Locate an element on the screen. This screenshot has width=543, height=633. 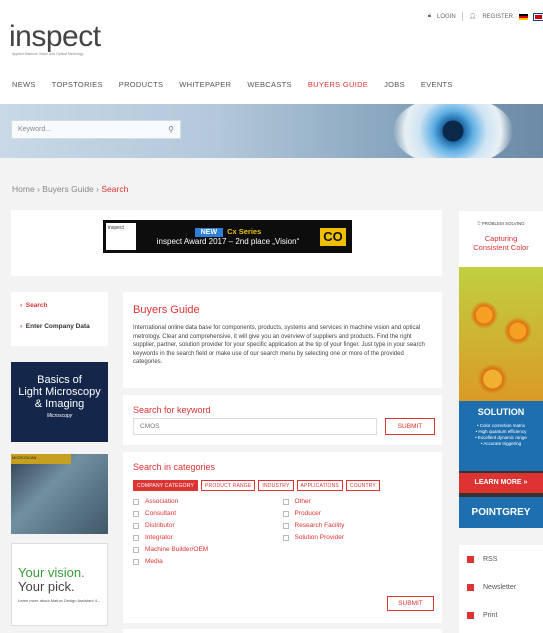
category-label: Machine Builder/OEM is located at coordinates (177, 549).